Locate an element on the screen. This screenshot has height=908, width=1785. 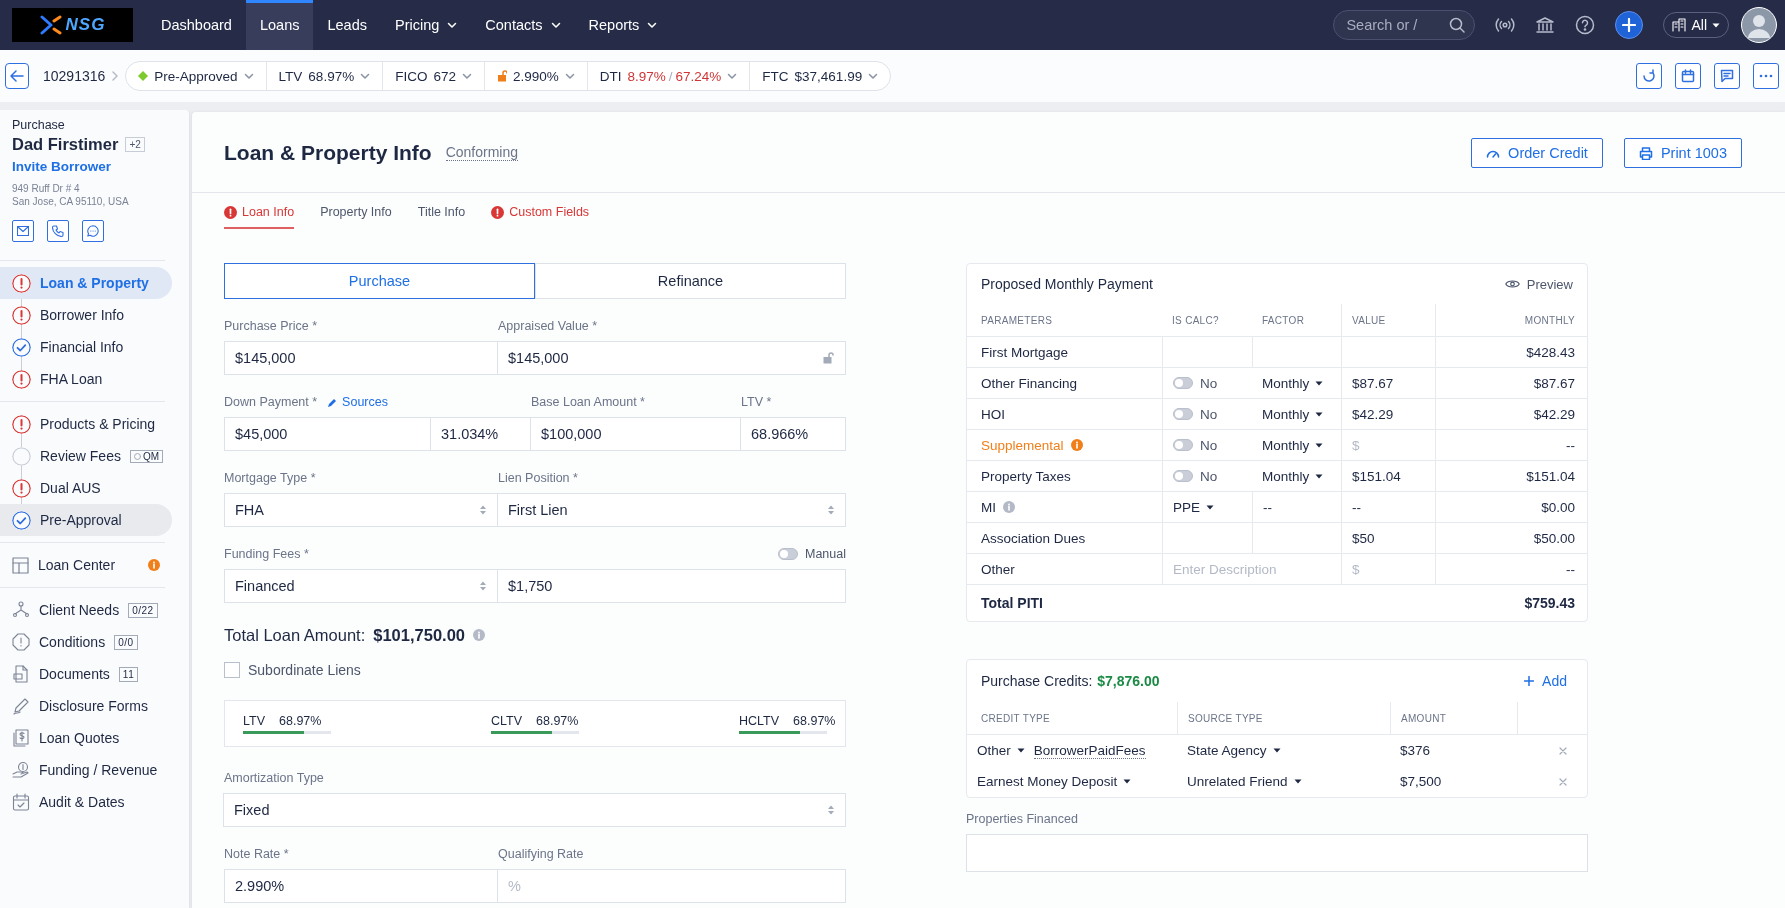
nav-tab: Contacts is located at coordinates (523, 25).